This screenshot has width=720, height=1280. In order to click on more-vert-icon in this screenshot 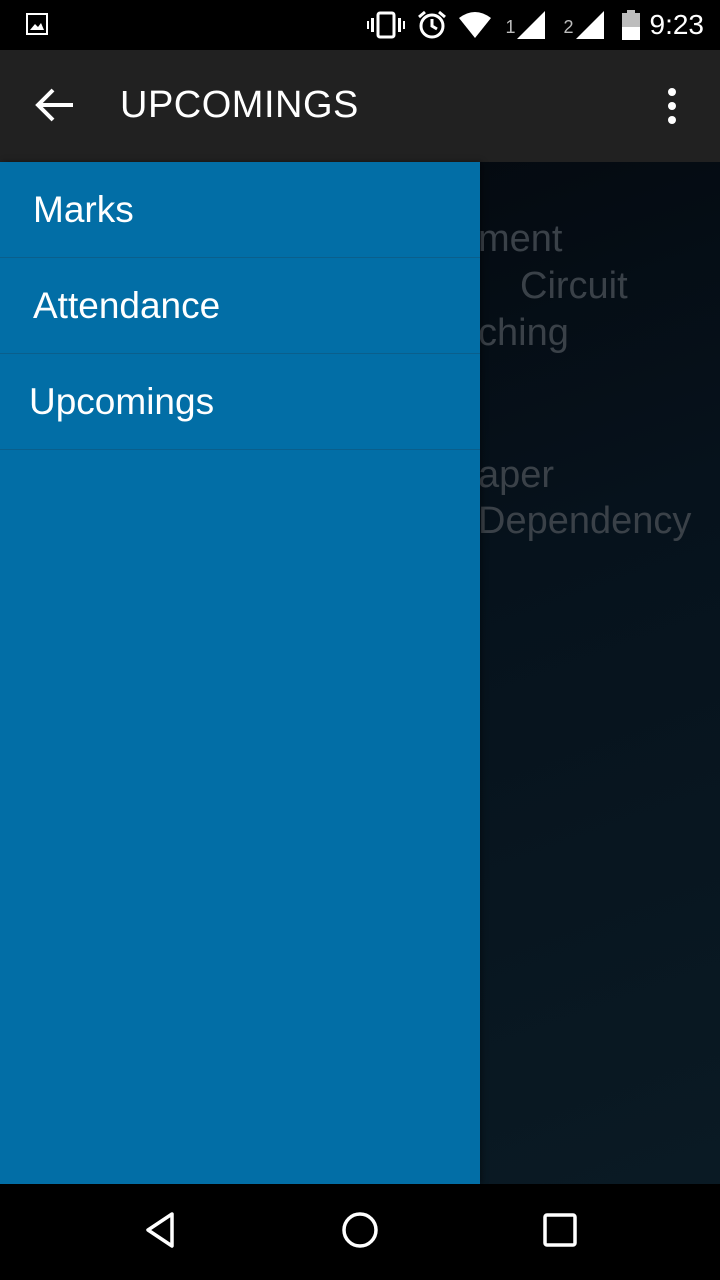, I will do `click(672, 92)`.